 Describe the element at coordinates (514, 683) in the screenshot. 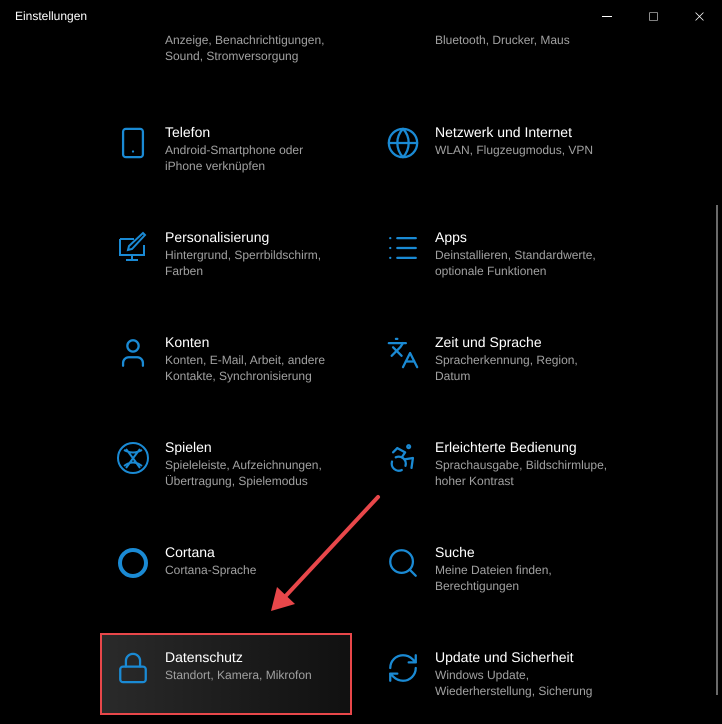

I see `category-description: Windows Update, Wiederherstellung, Sicherung` at that location.